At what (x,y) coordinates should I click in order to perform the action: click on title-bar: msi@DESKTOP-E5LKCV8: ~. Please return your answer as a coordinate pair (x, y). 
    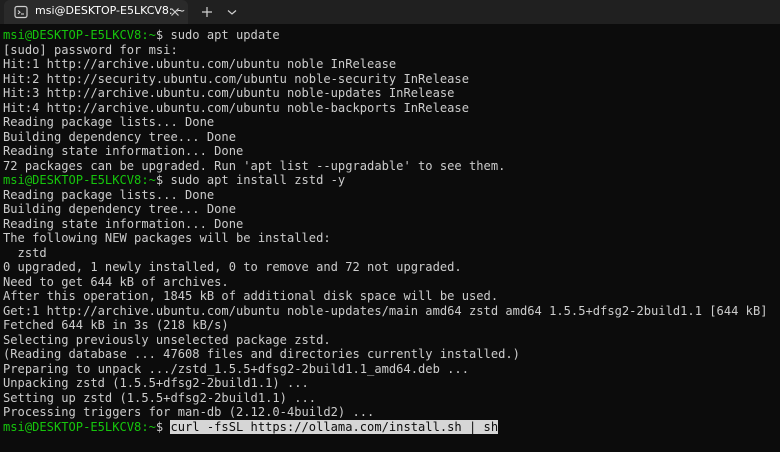
    Looking at the image, I should click on (390, 12).